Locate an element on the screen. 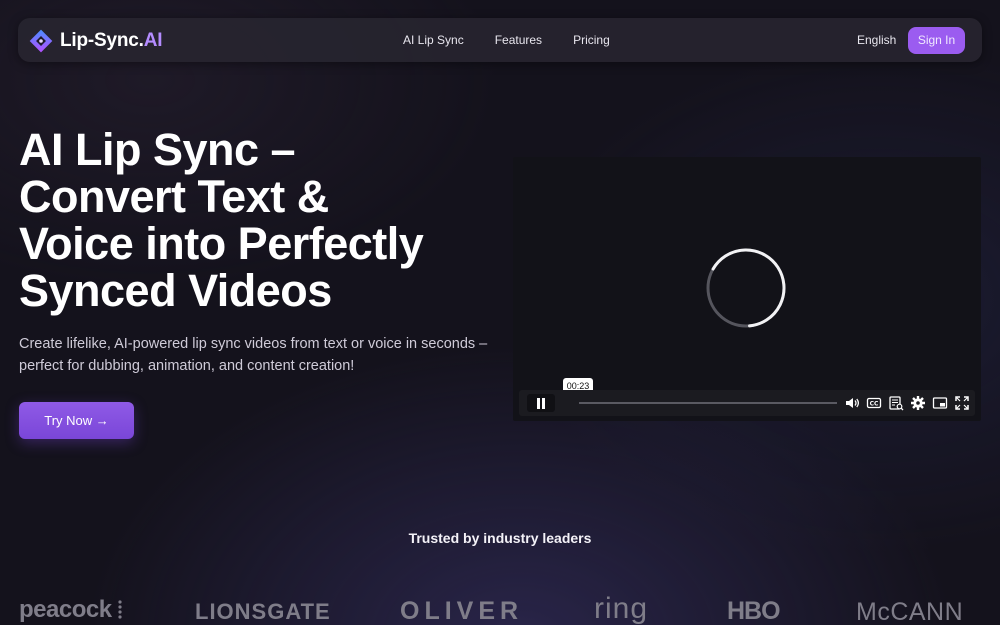 This screenshot has height=625, width=1000. nav-link-ai-lip-sync: AI Lip Sync is located at coordinates (433, 40).